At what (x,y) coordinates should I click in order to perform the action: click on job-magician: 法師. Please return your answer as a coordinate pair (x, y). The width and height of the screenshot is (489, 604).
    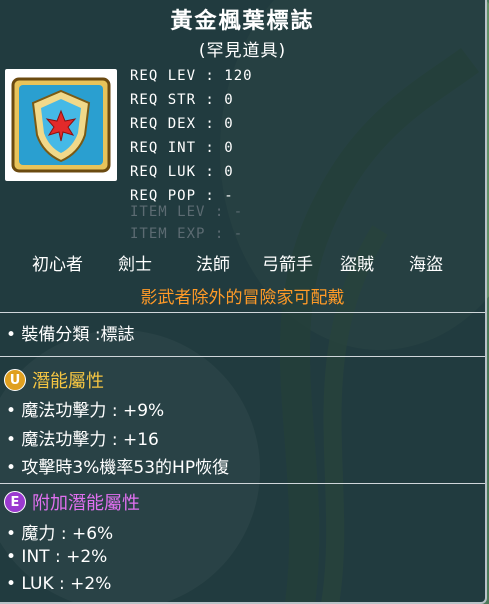
    Looking at the image, I should click on (213, 265).